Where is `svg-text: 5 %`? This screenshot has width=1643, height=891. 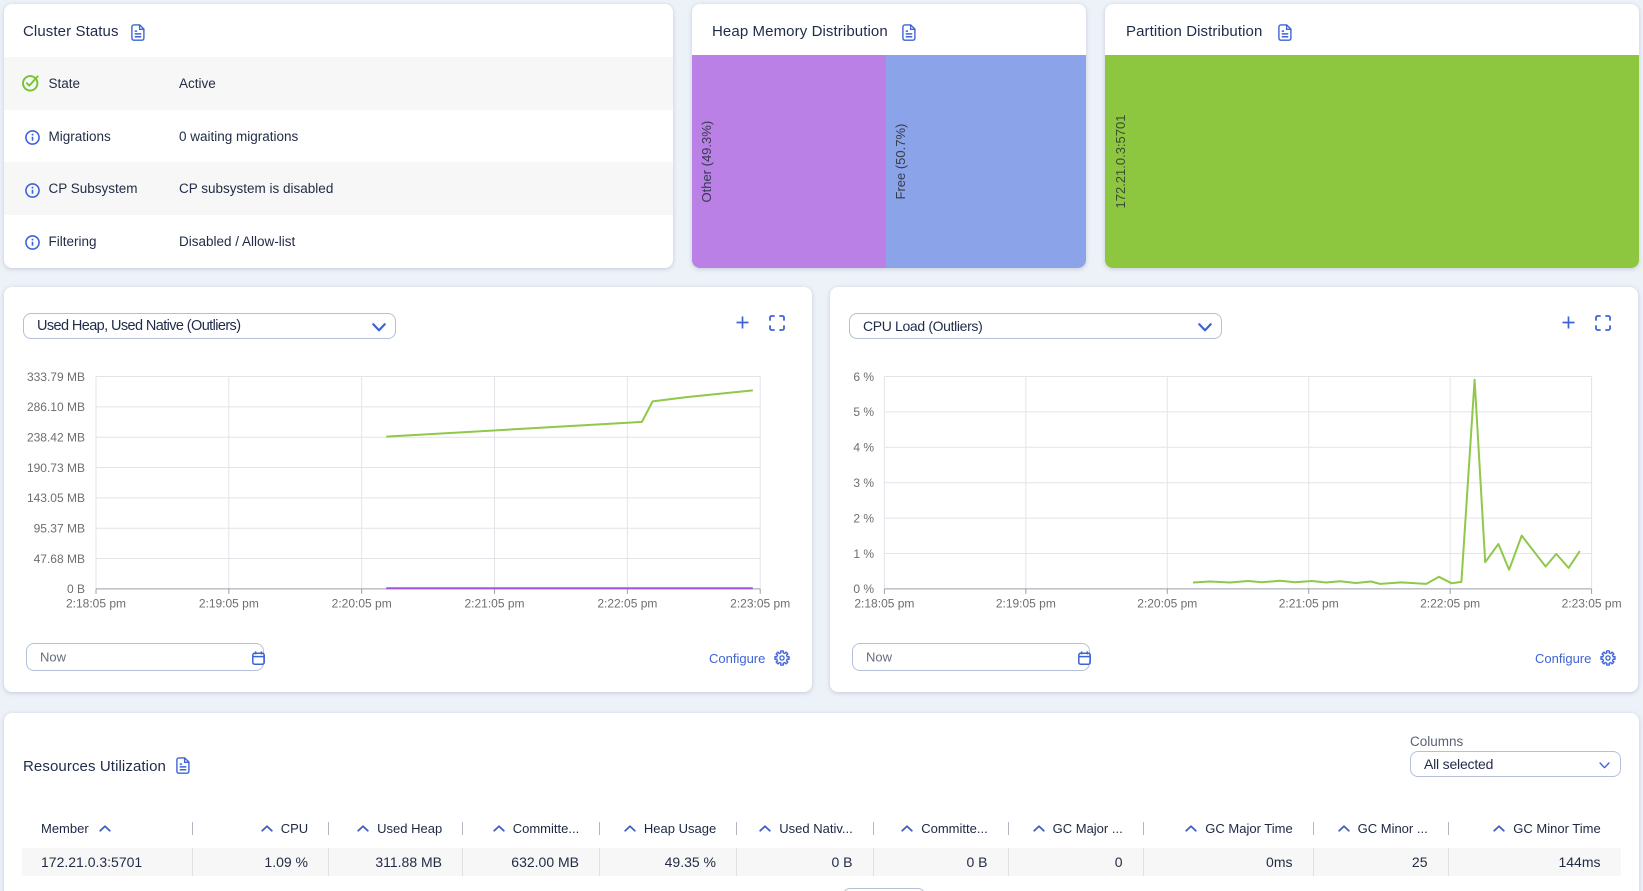 svg-text: 5 % is located at coordinates (863, 412).